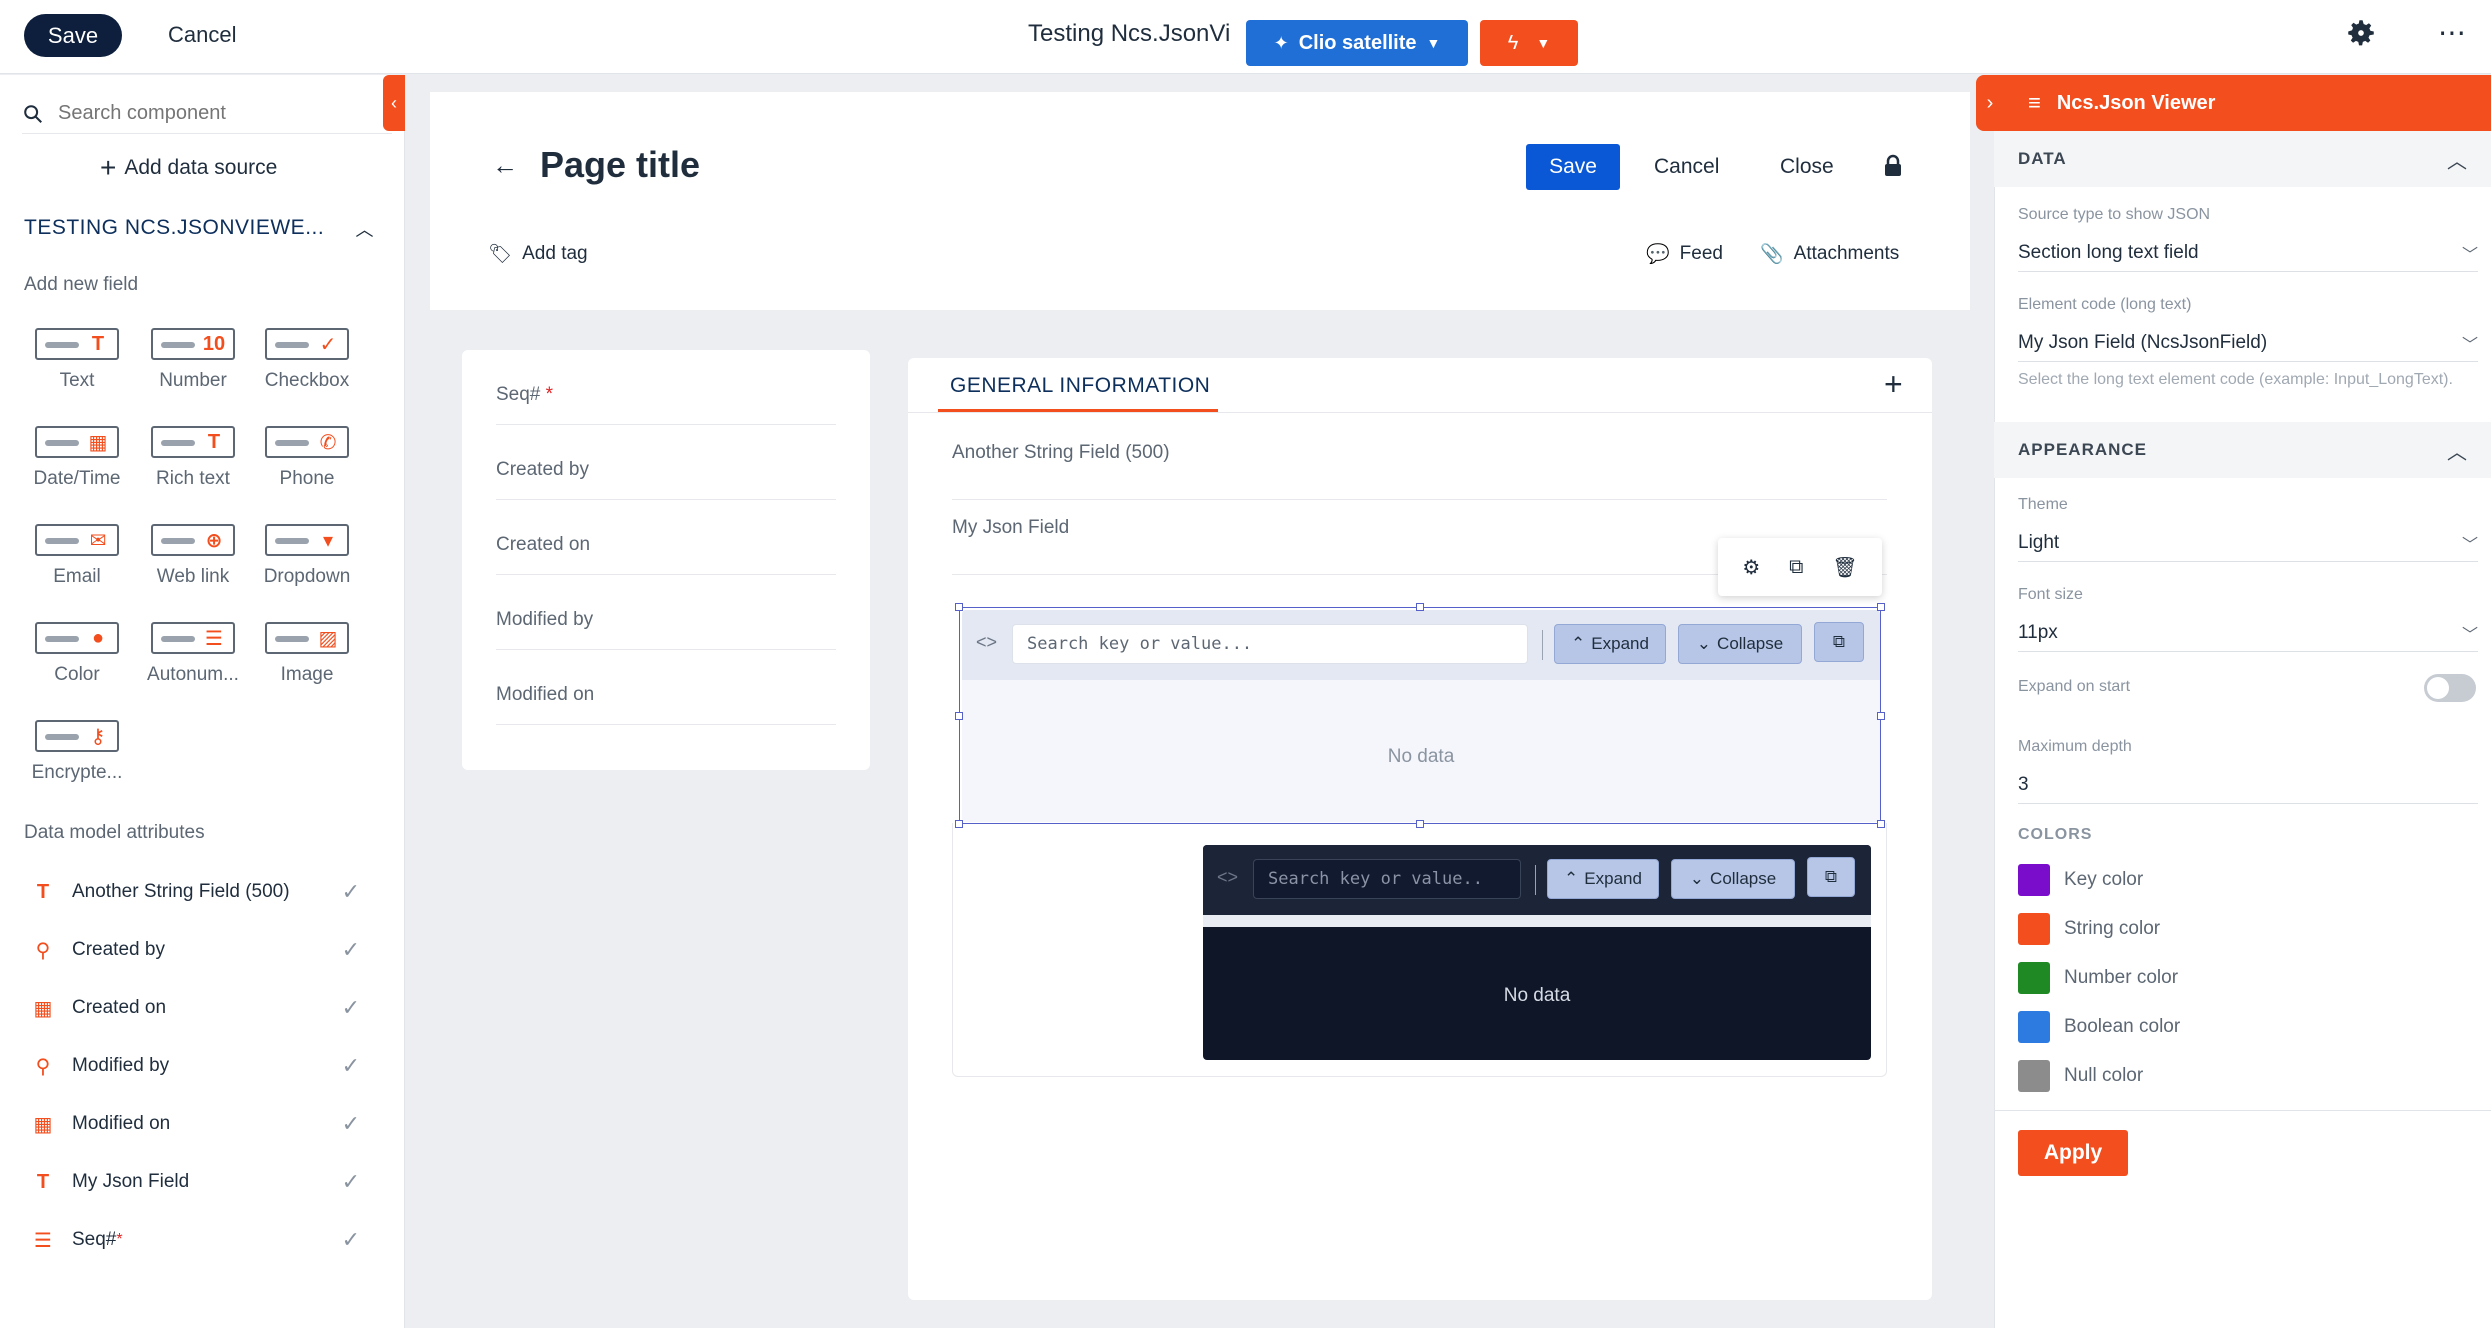 The image size is (2491, 1328). Describe the element at coordinates (666, 387) in the screenshot. I see `system-field-row: Seq# *` at that location.